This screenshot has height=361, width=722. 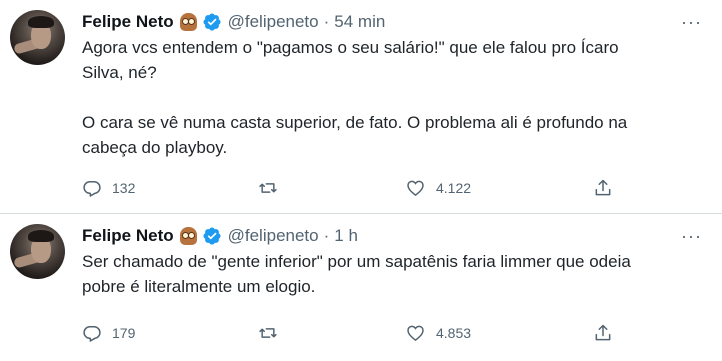 I want to click on reply-count: 179, so click(x=124, y=333).